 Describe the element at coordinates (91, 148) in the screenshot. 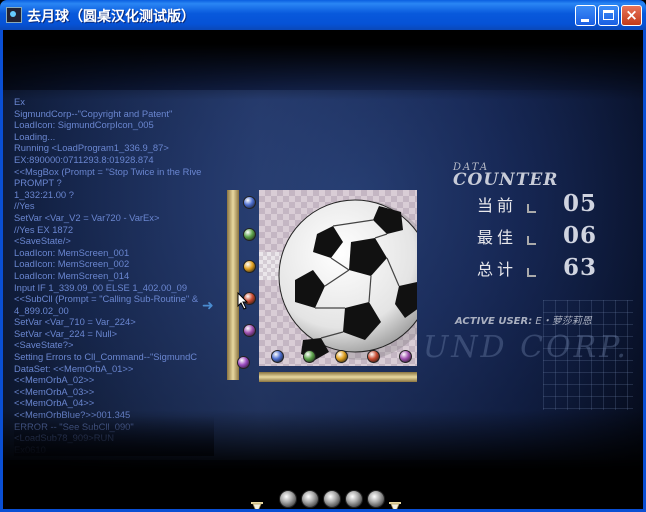

I see `code-line: Running <LoadProgram1_336.9_87>` at that location.